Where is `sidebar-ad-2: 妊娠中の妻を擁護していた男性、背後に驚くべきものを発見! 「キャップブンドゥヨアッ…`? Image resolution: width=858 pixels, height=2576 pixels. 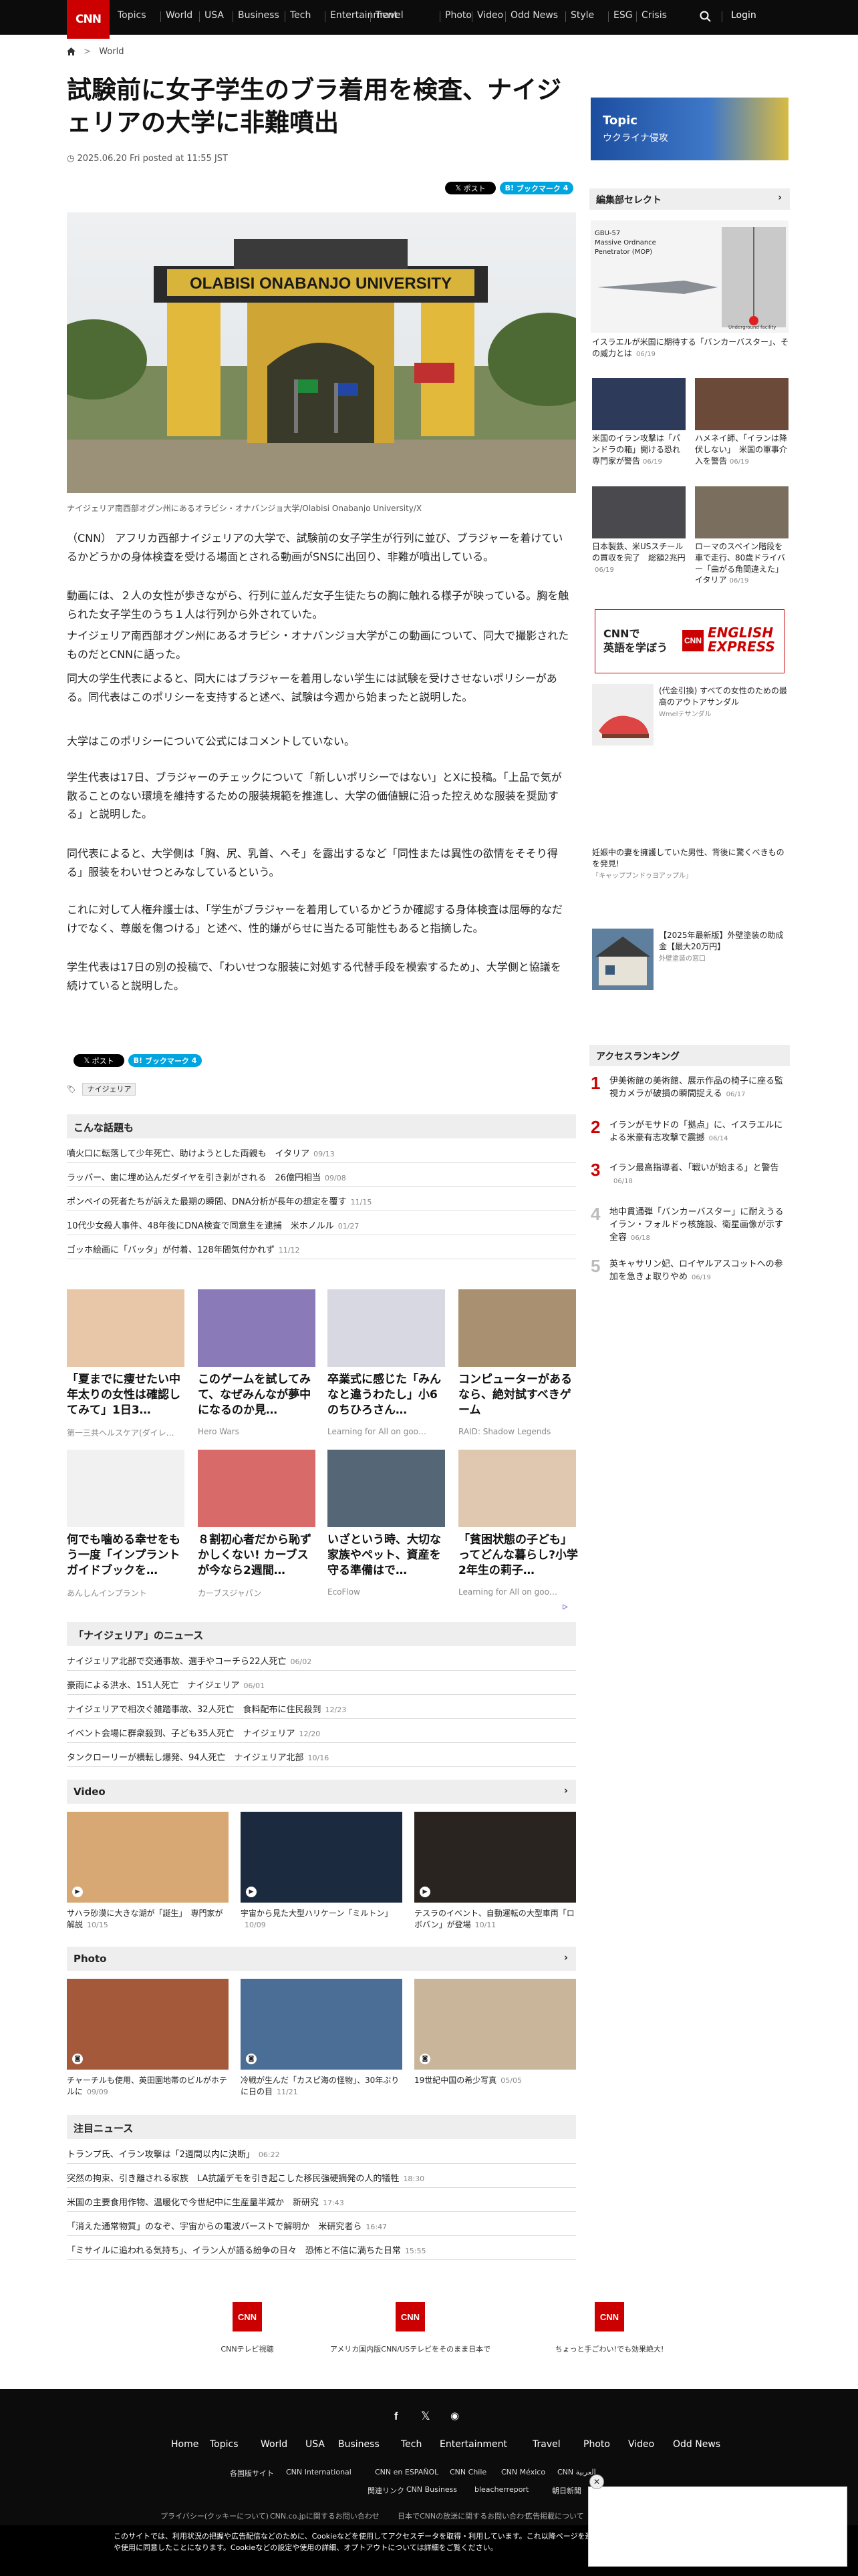
sidebar-ad-2: 妊娠中の妻を擁護していた男性、背後に驚くべきものを発見! 「キャップブンドゥヨアッ… is located at coordinates (691, 864).